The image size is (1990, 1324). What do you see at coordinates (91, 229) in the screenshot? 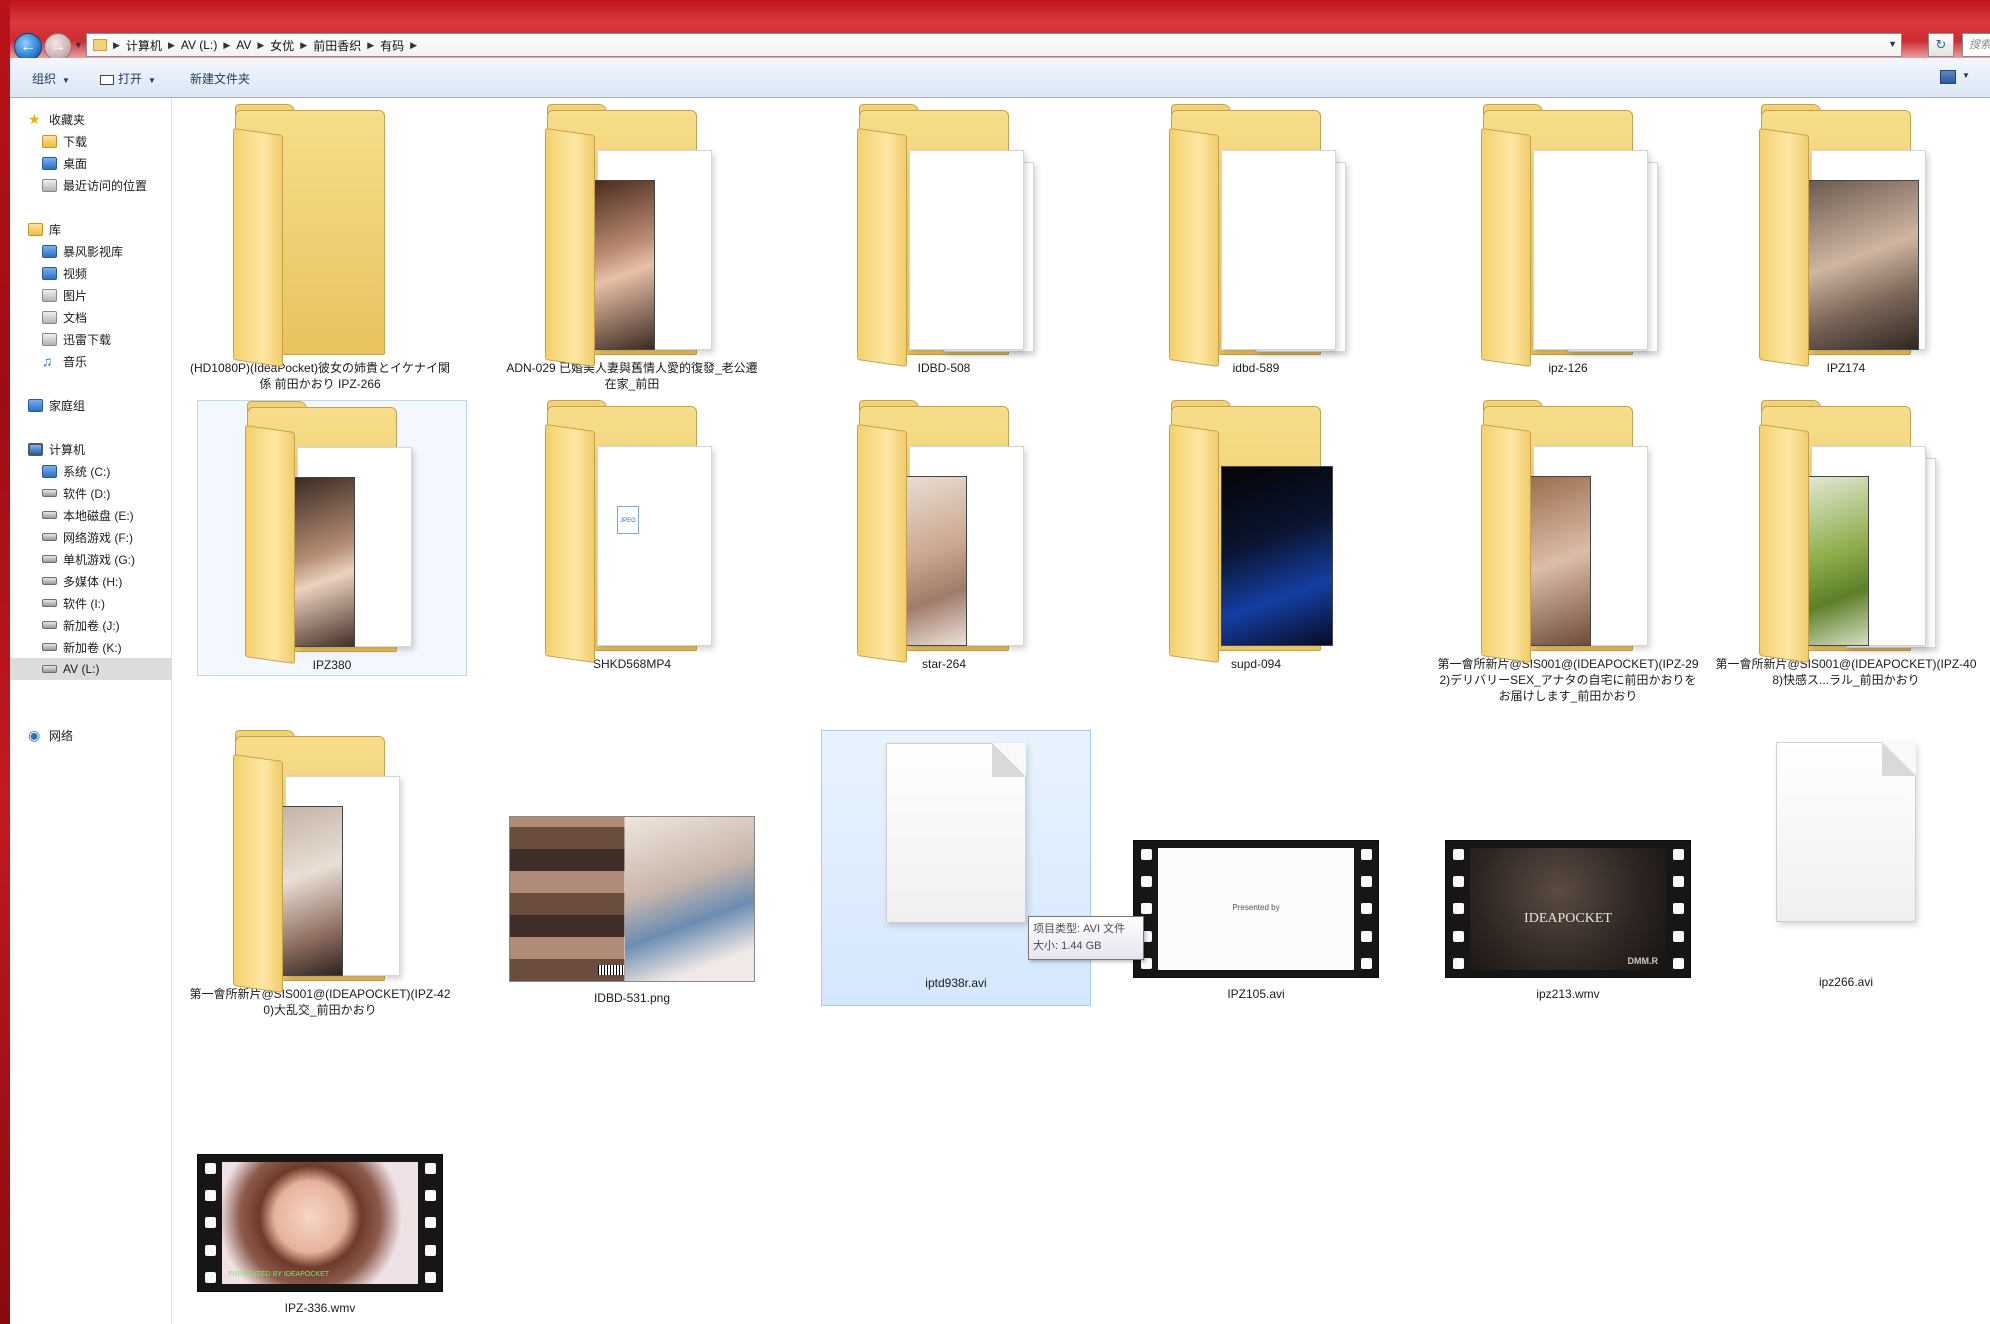
I see `nav-libraries: 库` at bounding box center [91, 229].